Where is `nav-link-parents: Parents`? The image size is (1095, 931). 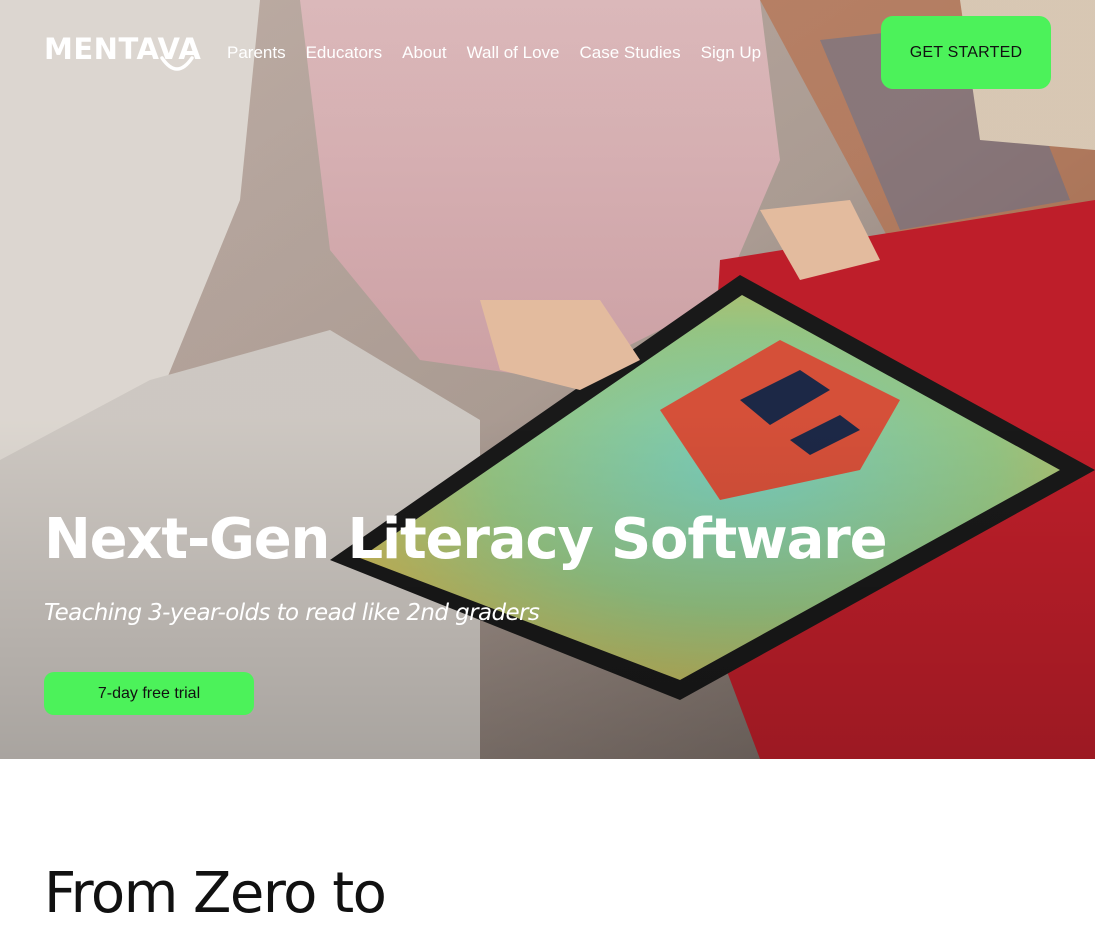 nav-link-parents: Parents is located at coordinates (256, 53).